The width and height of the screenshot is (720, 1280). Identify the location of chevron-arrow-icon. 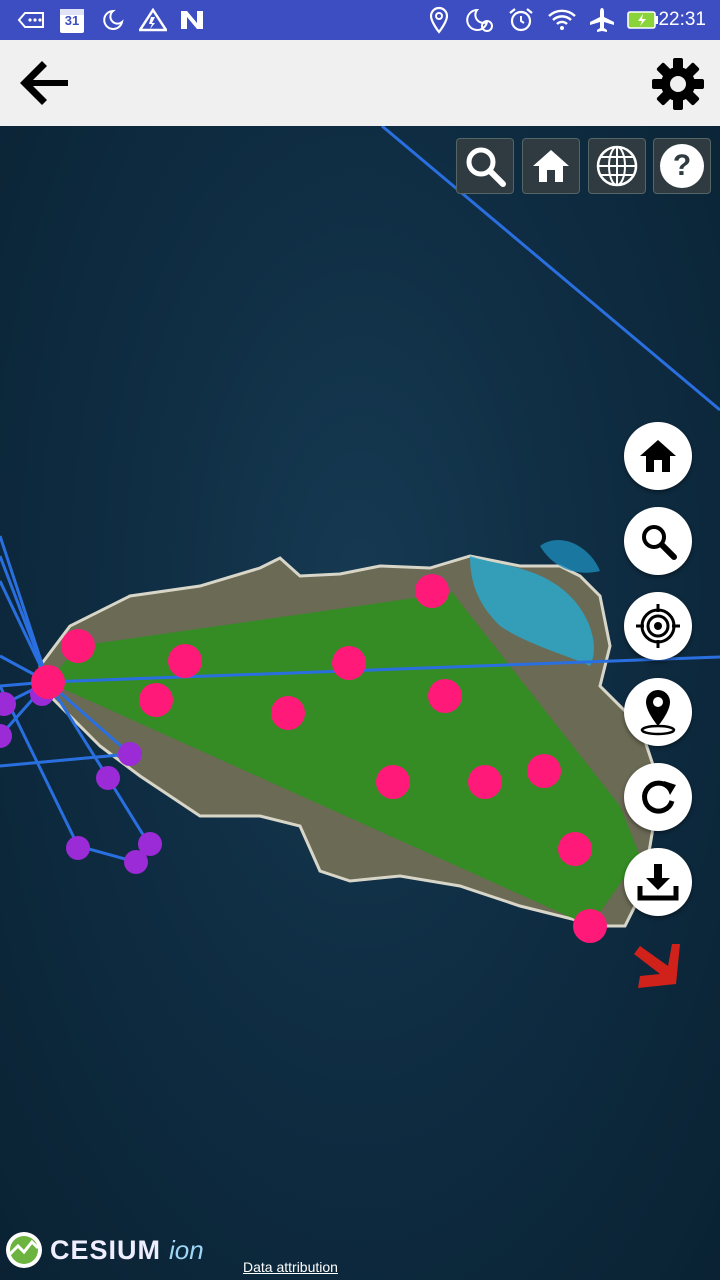
(657, 966).